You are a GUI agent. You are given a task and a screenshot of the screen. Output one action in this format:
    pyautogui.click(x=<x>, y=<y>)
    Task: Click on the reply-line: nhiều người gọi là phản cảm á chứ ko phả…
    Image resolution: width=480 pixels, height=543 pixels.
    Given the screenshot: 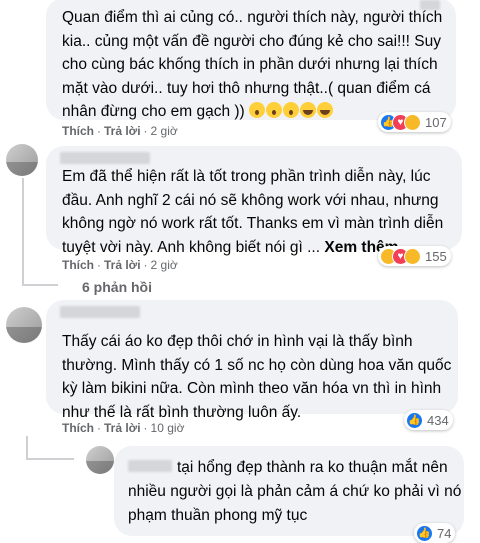 What is the action you would take?
    pyautogui.click(x=295, y=491)
    